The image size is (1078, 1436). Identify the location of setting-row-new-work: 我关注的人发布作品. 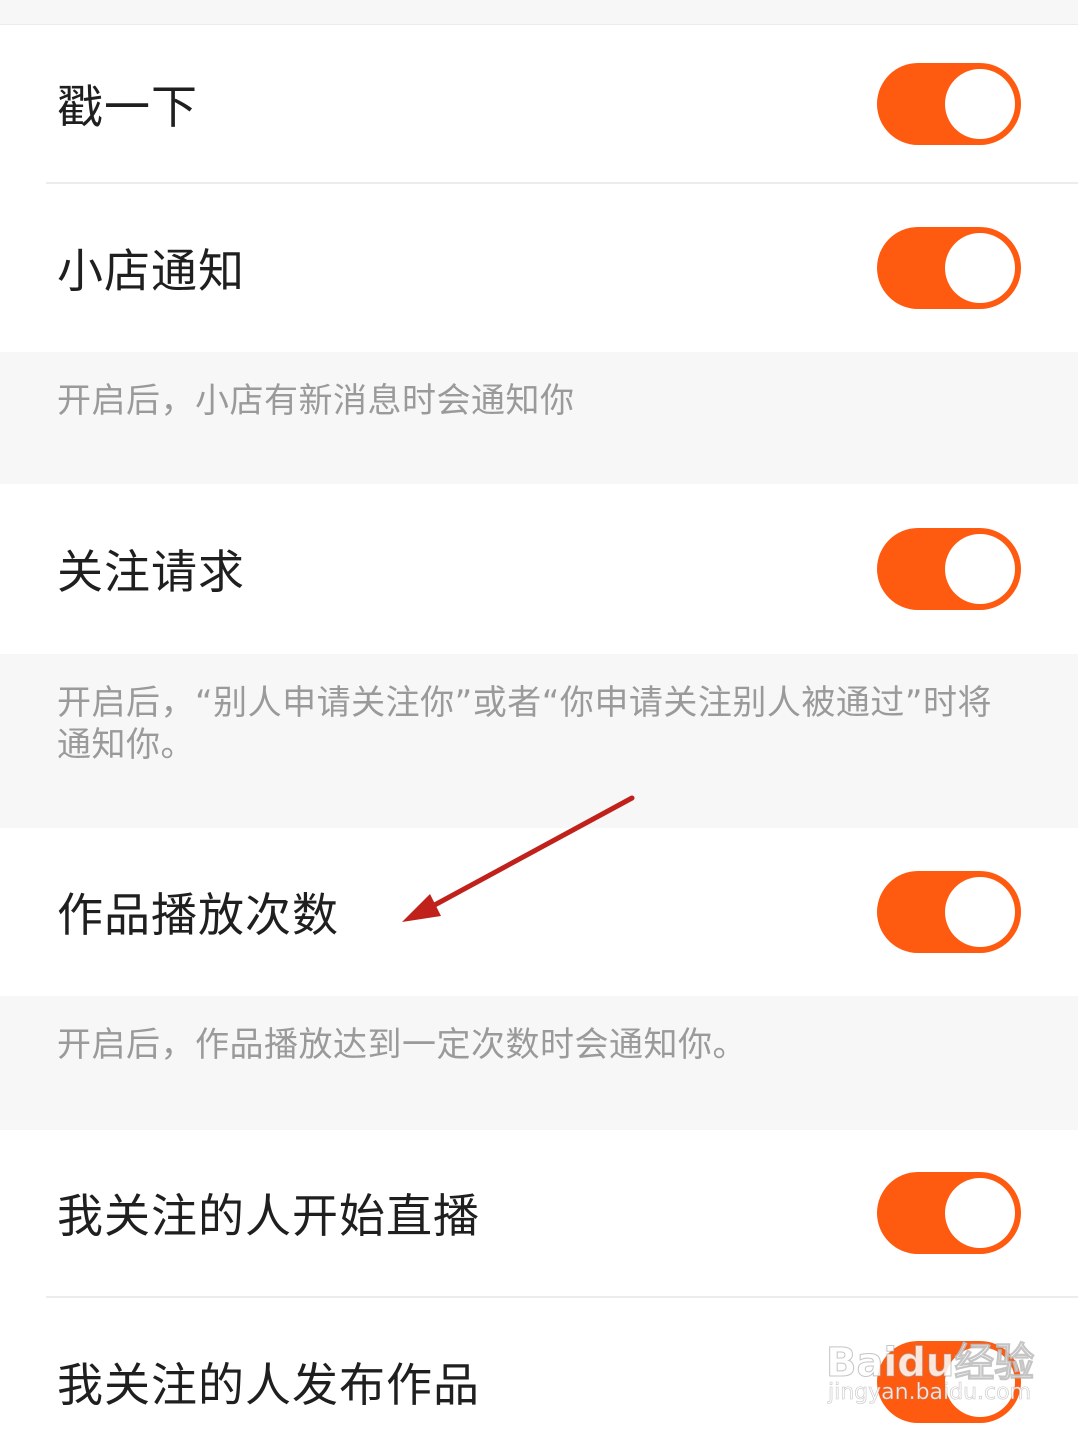
(539, 1367).